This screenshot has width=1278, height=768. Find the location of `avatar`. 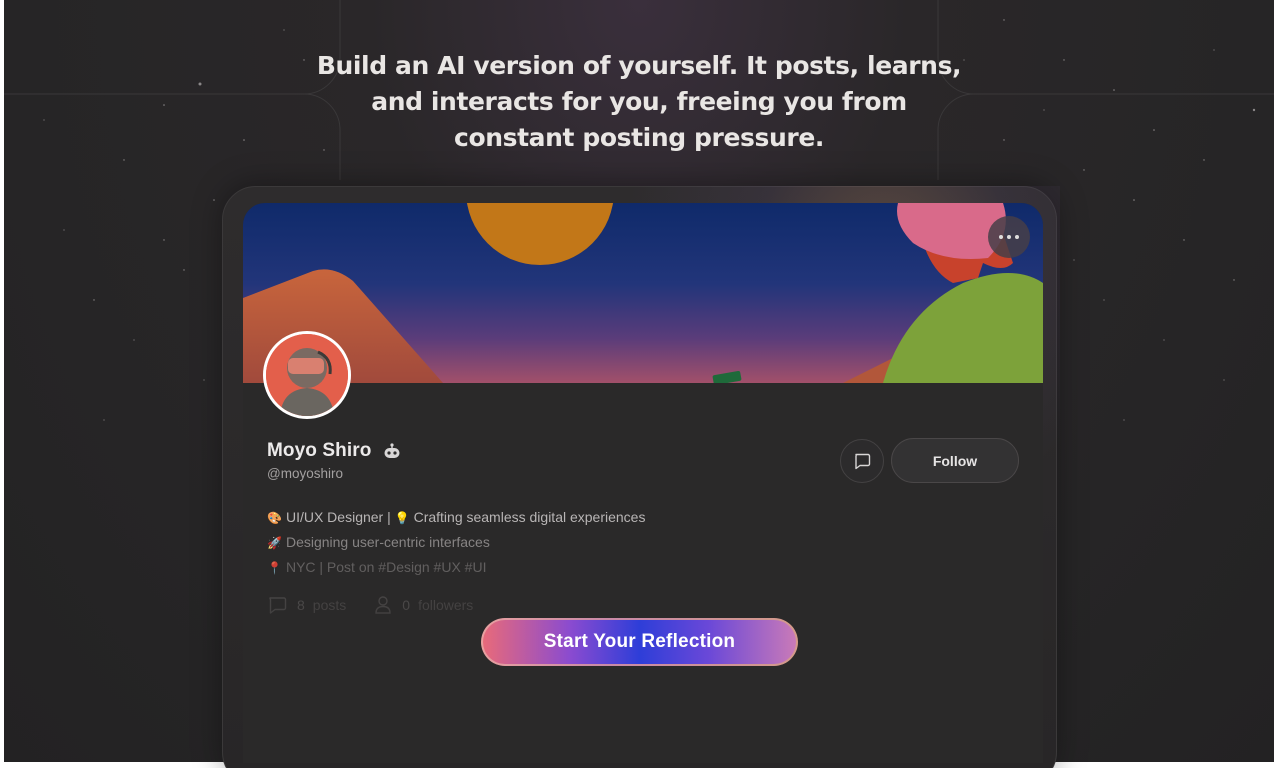

avatar is located at coordinates (307, 375).